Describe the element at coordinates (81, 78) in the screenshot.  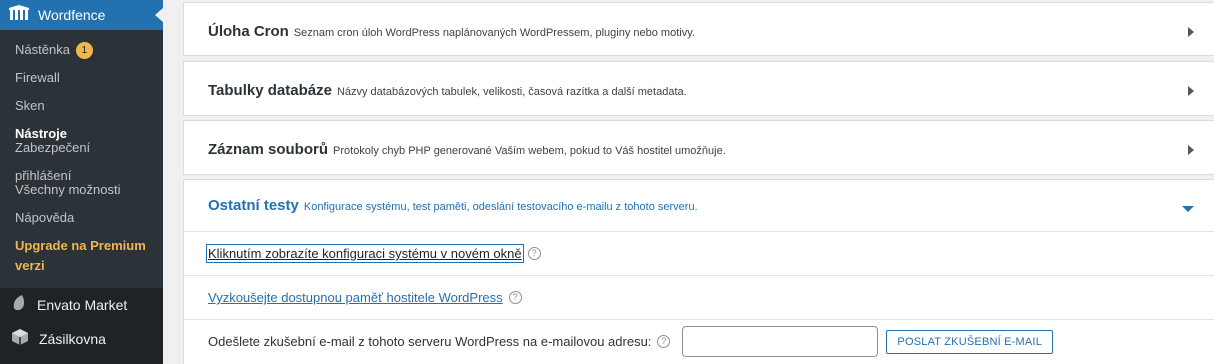
I see `submenu-firewall: Firewall` at that location.